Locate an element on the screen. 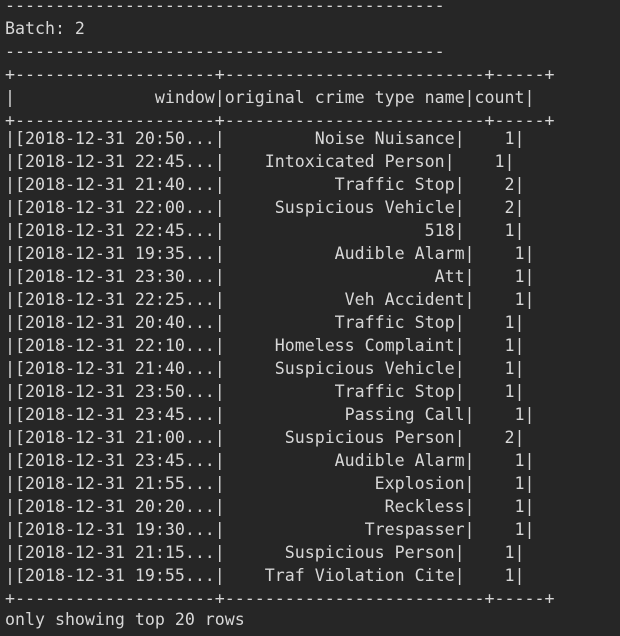  table-row: |[2018-12-31 23:30...| Att| 1| is located at coordinates (270, 276).